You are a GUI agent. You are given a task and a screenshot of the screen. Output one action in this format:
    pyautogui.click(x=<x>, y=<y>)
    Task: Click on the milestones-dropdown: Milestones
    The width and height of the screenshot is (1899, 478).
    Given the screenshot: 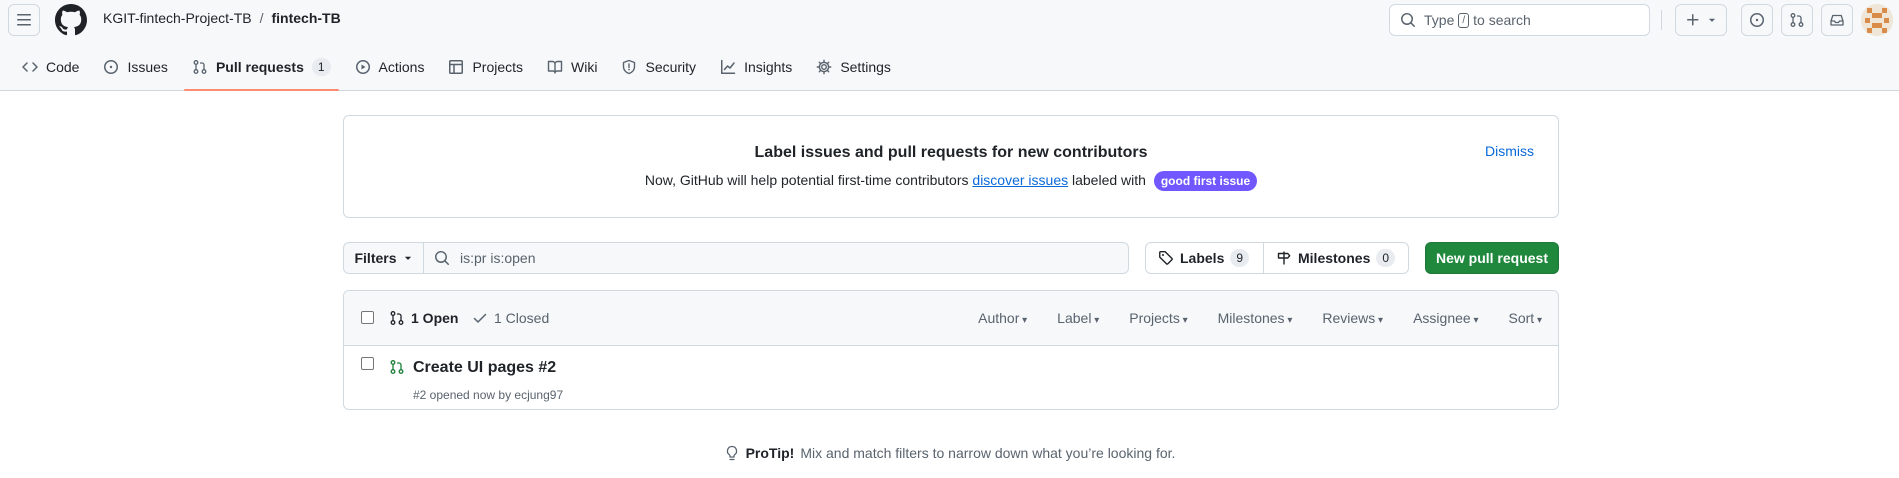 What is the action you would take?
    pyautogui.click(x=1255, y=318)
    